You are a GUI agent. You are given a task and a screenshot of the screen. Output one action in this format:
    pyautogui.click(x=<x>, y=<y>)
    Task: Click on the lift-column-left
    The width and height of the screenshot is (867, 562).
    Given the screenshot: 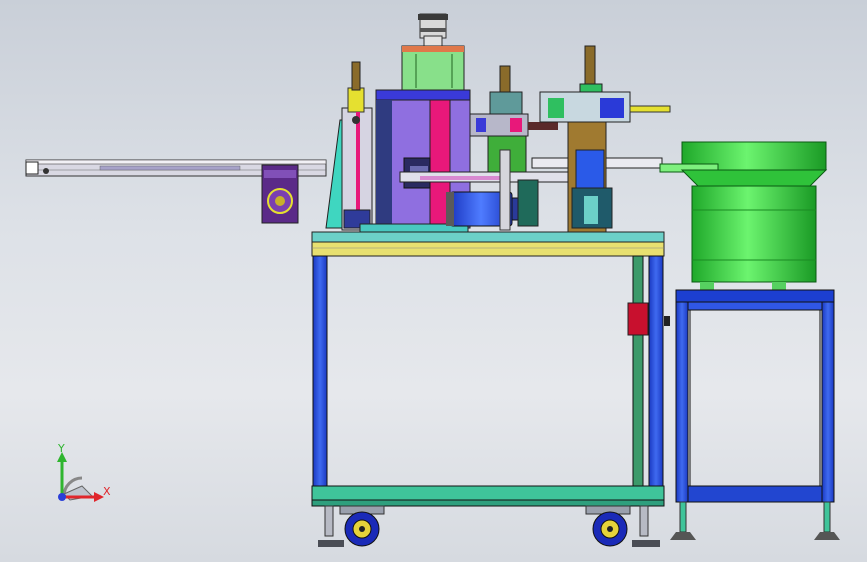 What is the action you would take?
    pyautogui.click(x=349, y=146)
    